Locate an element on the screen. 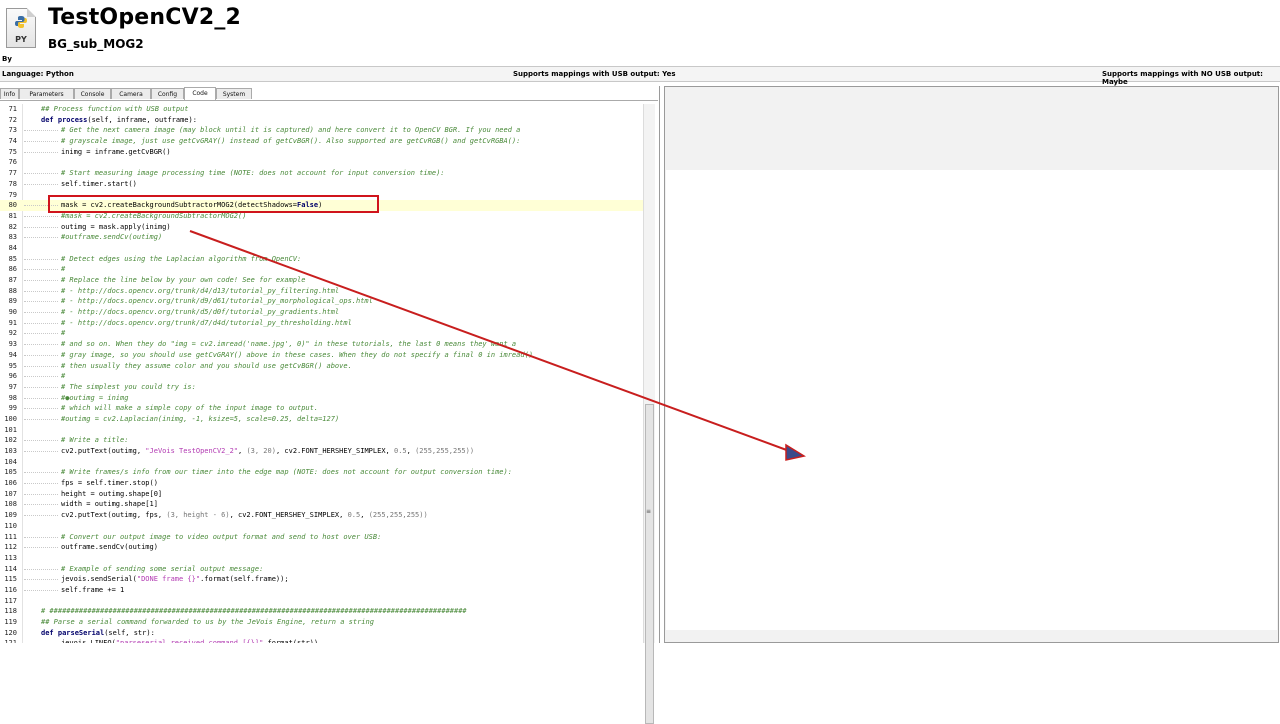 This screenshot has height=724, width=1280. tab-code: Code is located at coordinates (200, 93).